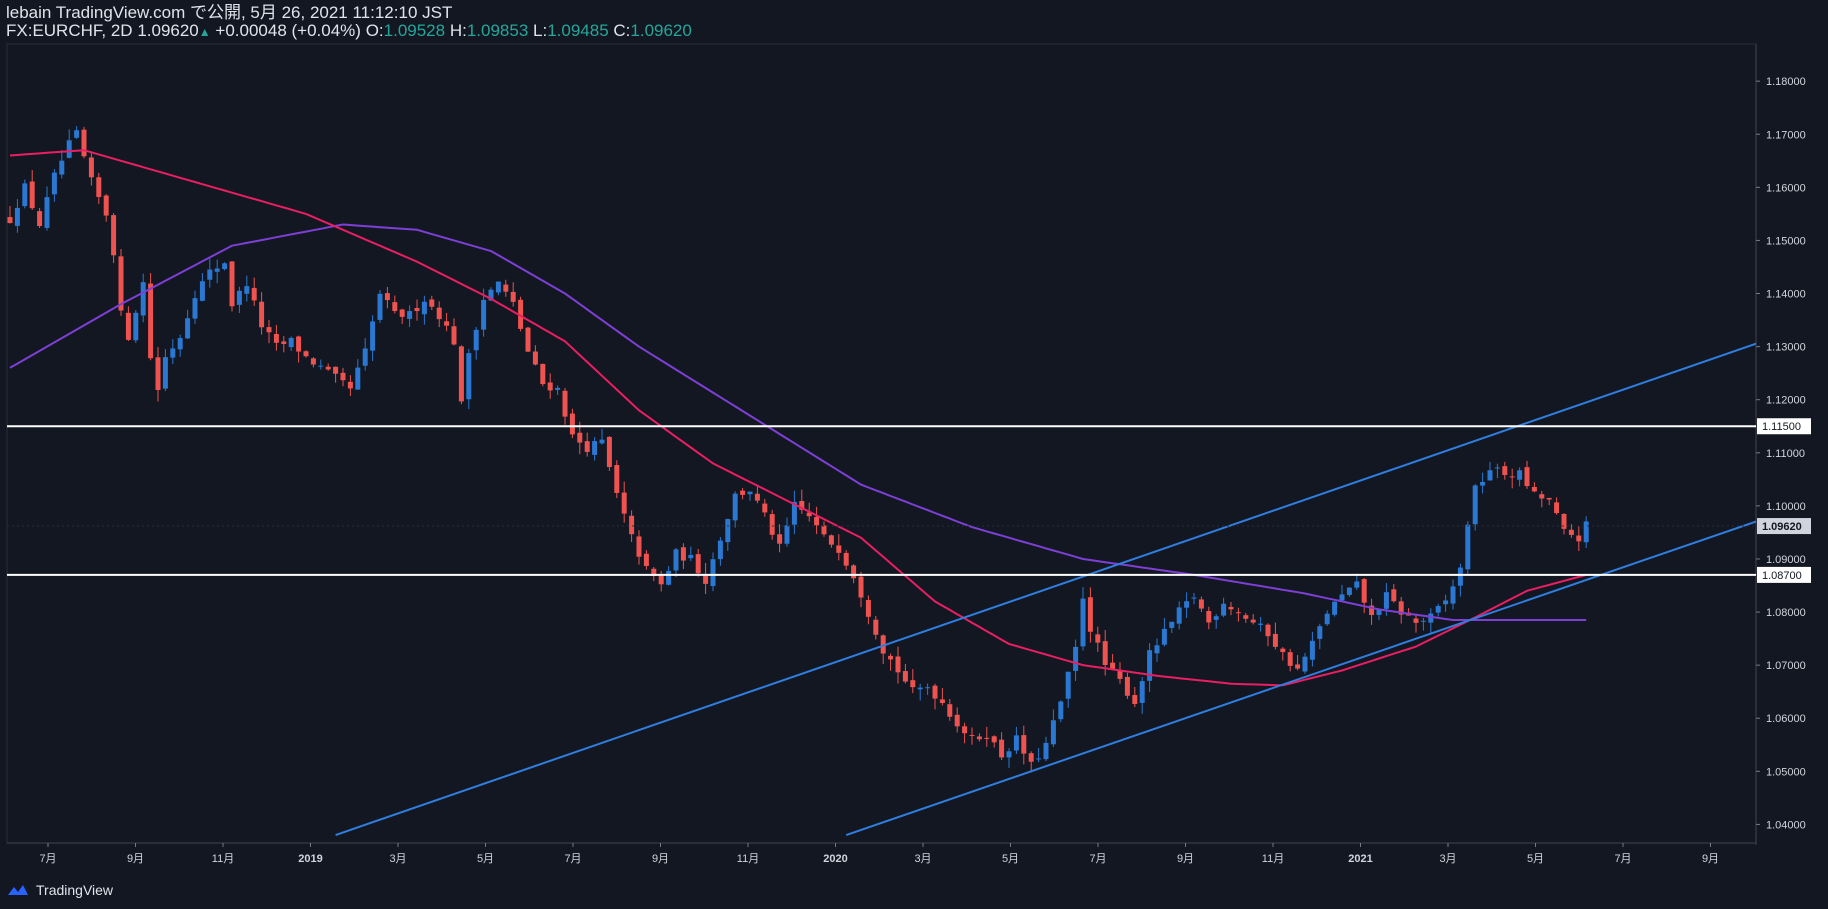 This screenshot has width=1828, height=909. Describe the element at coordinates (1360, 859) in the screenshot. I see `time-tick-label: 2021` at that location.